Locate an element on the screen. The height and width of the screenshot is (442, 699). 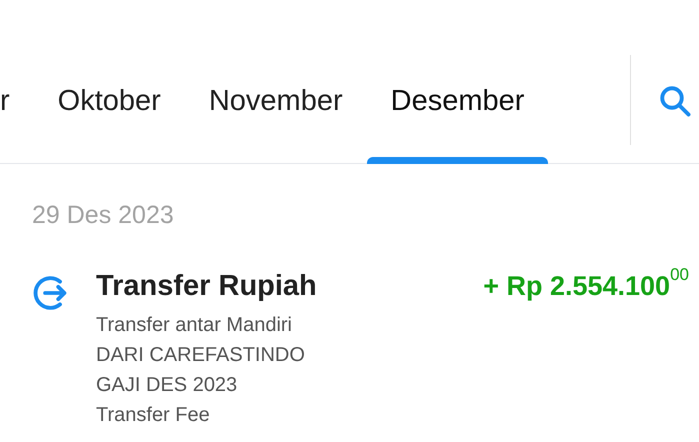
transaction-detail: DARI CAREFASTINDO is located at coordinates (201, 355).